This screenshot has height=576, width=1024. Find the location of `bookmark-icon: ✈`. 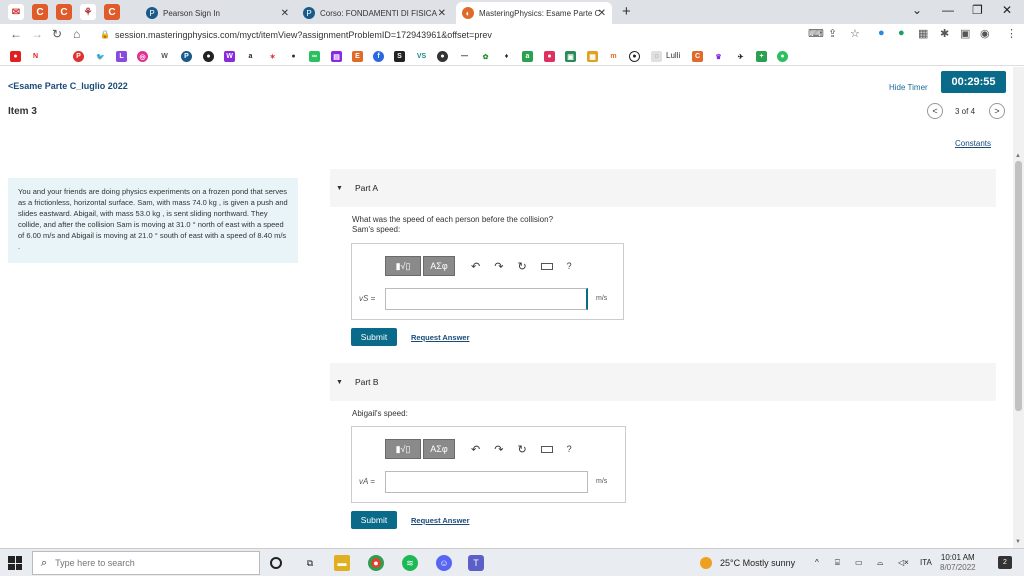

bookmark-icon: ✈ is located at coordinates (740, 56).